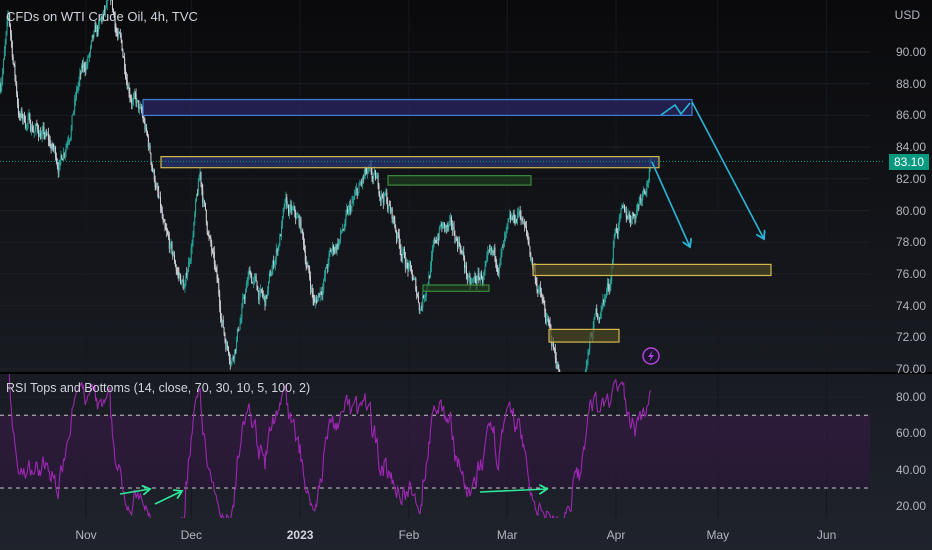 This screenshot has height=550, width=932. I want to click on price-tick-label: 86.00, so click(910, 115).